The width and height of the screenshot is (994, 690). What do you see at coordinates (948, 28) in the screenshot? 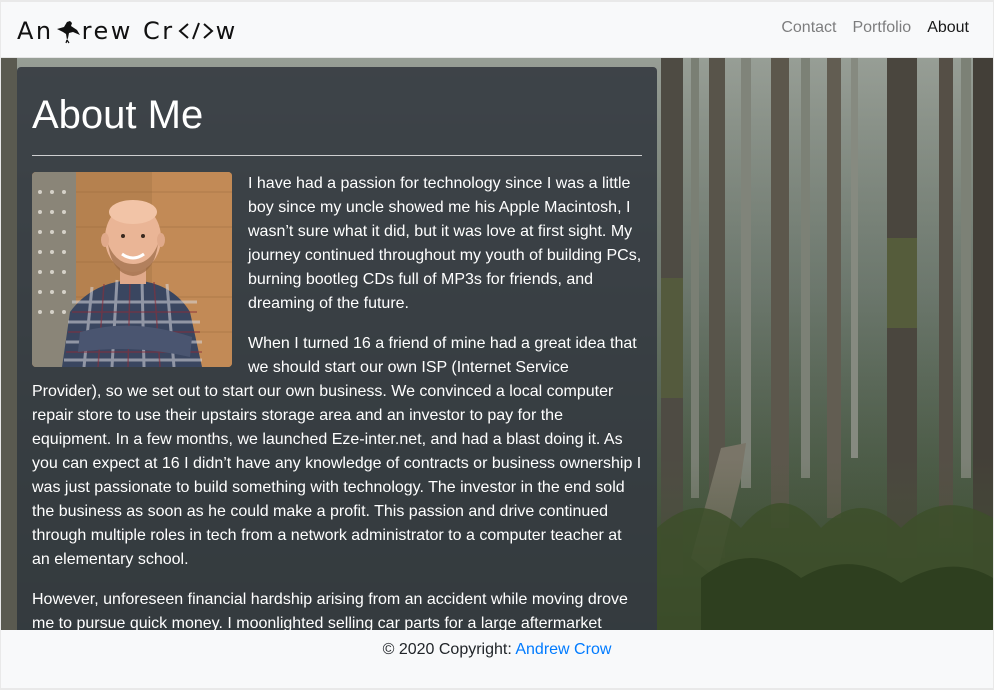
I see `nav-about: About` at bounding box center [948, 28].